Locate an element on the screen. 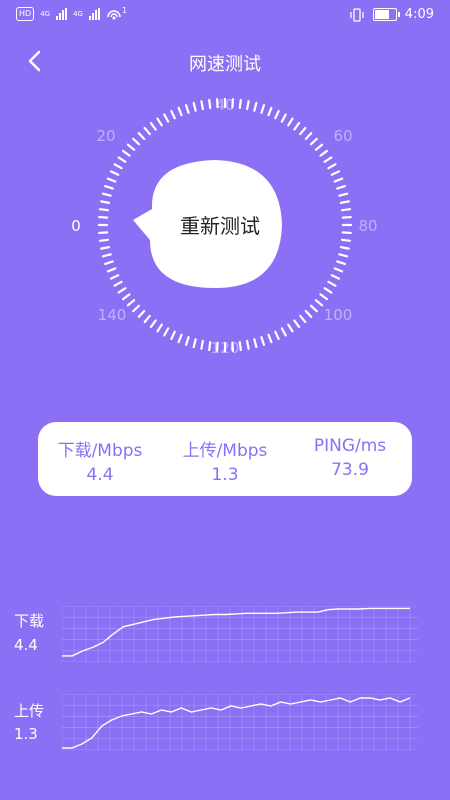 This screenshot has height=800, width=450. upload-chart-value: 1.3 is located at coordinates (26, 734).